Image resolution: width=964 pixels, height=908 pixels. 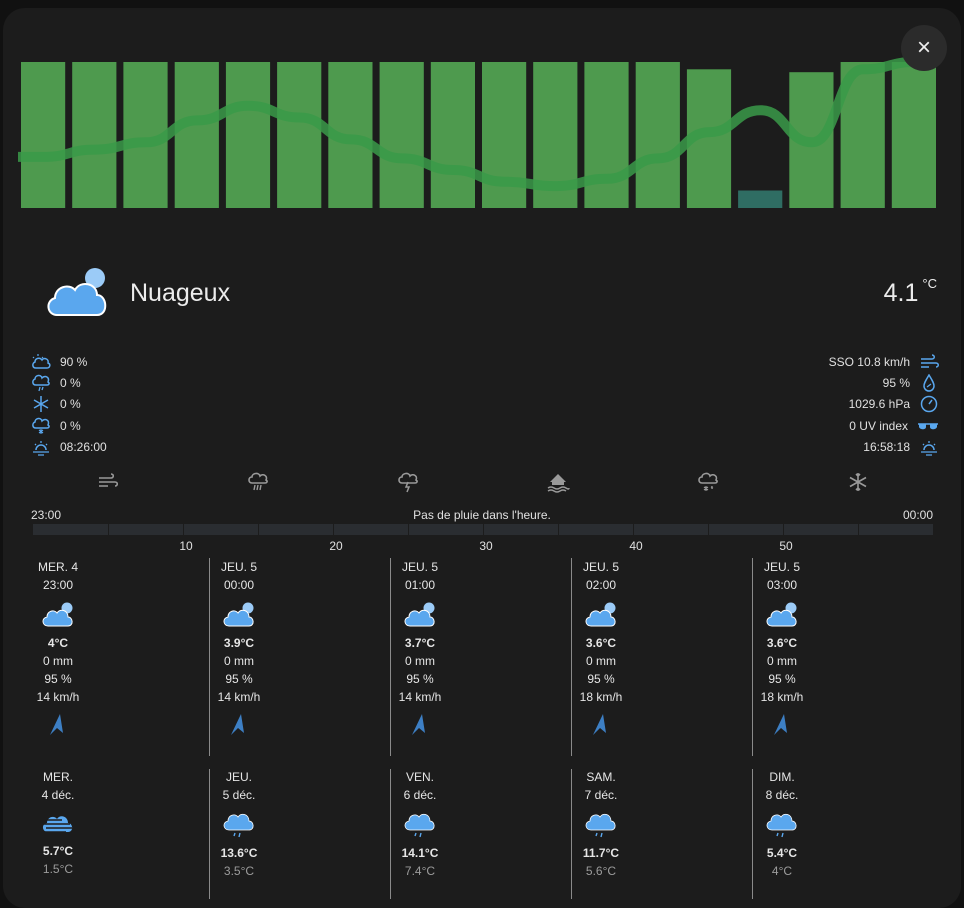 I want to click on hourly-forecast-column: JEU. 5 02:00 3.6°C 0 mm 95 % 18 km/h, so click(x=601, y=650).